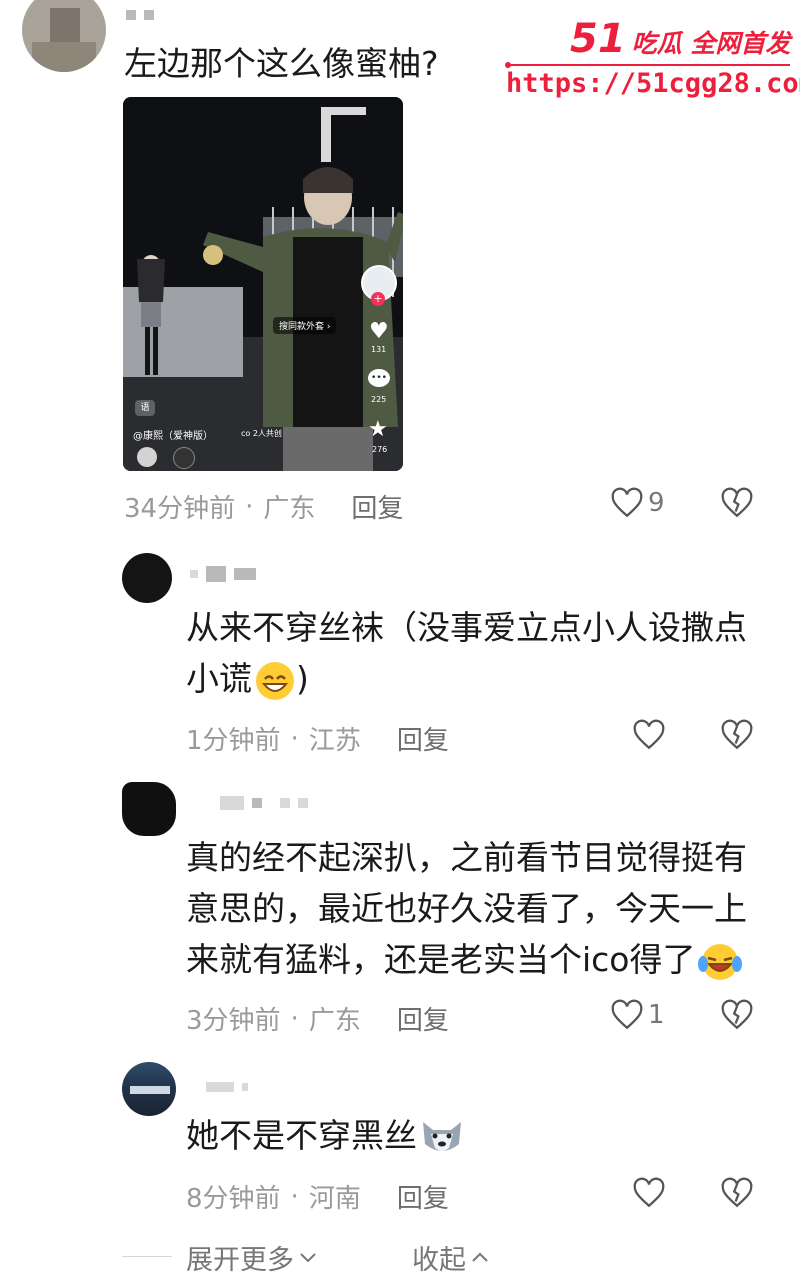 The image size is (800, 1277). What do you see at coordinates (379, 331) in the screenshot?
I see `video-like-icon: ♥` at bounding box center [379, 331].